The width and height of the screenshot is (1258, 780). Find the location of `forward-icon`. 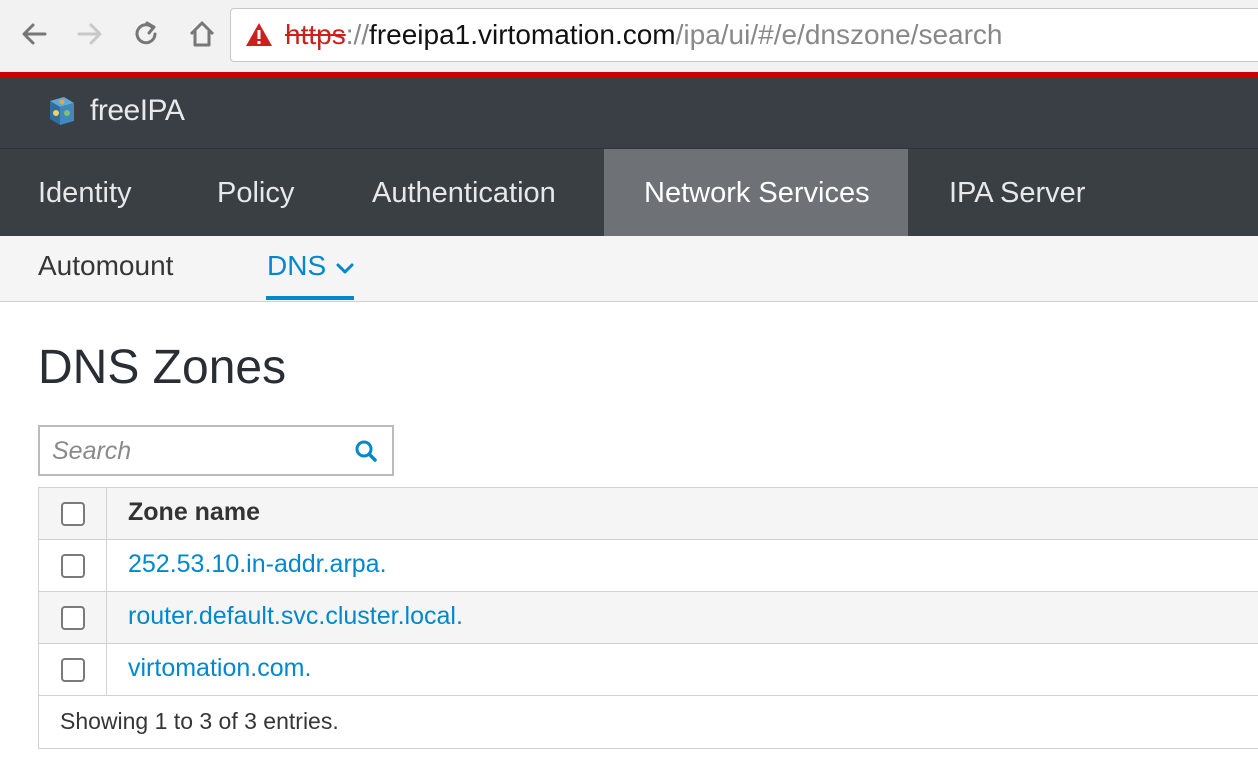

forward-icon is located at coordinates (89, 34).